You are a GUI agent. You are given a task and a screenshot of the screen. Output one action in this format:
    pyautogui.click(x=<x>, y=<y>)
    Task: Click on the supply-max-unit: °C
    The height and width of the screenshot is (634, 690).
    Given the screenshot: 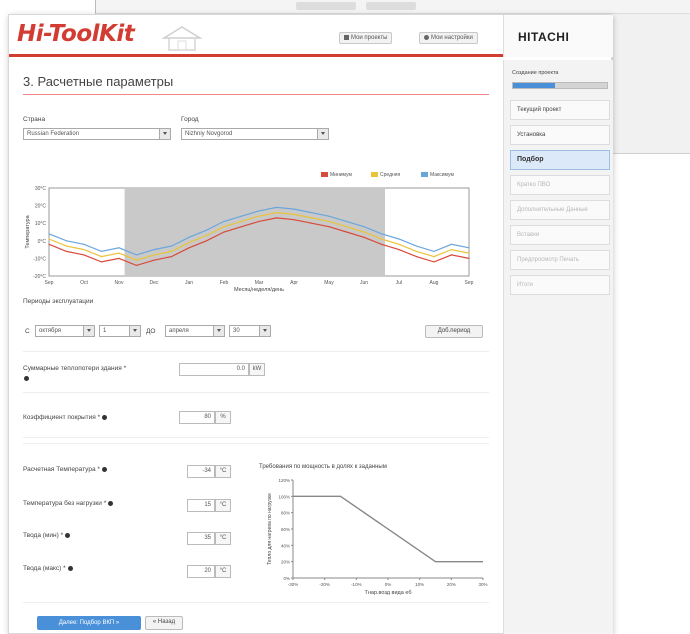 What is the action you would take?
    pyautogui.click(x=223, y=571)
    